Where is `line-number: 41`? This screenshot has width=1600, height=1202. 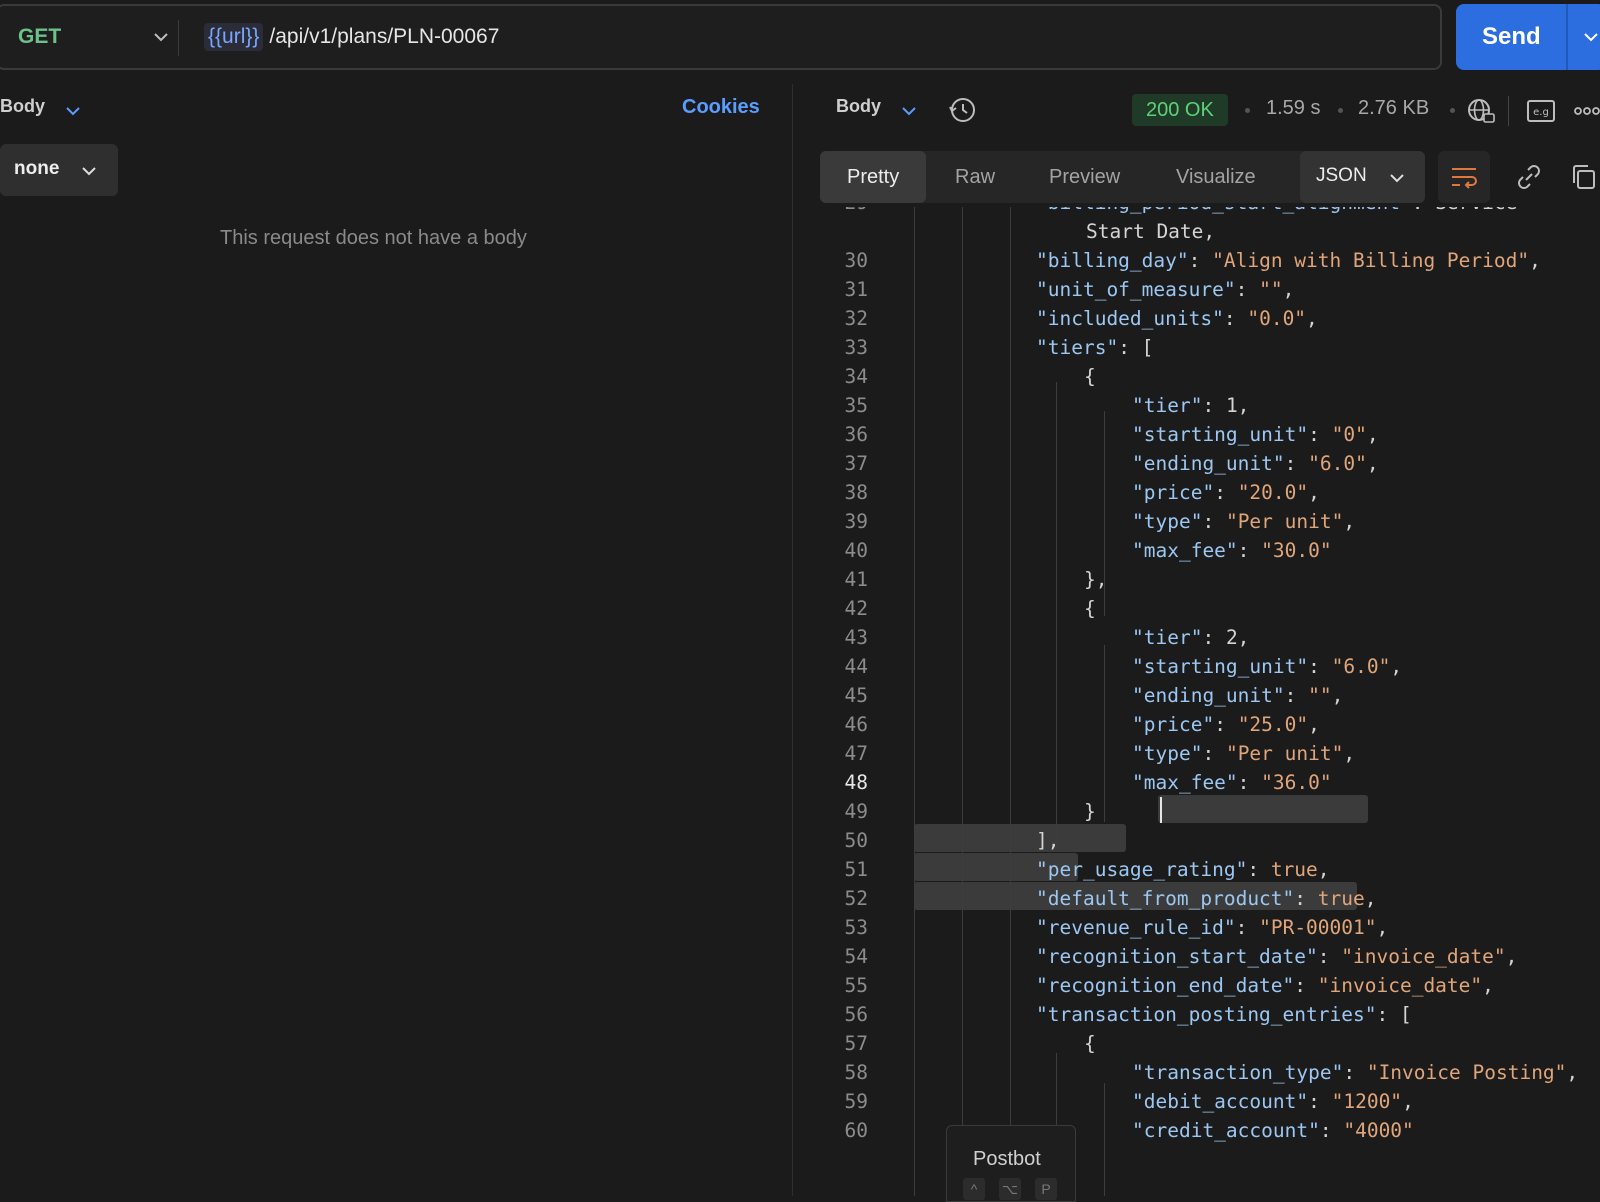 line-number: 41 is located at coordinates (856, 579).